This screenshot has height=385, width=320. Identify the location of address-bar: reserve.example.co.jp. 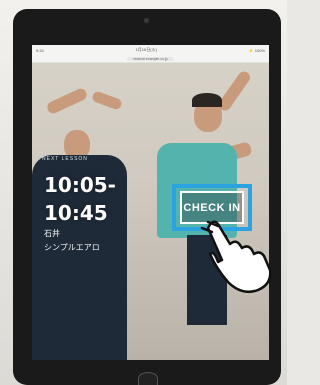
(150, 59).